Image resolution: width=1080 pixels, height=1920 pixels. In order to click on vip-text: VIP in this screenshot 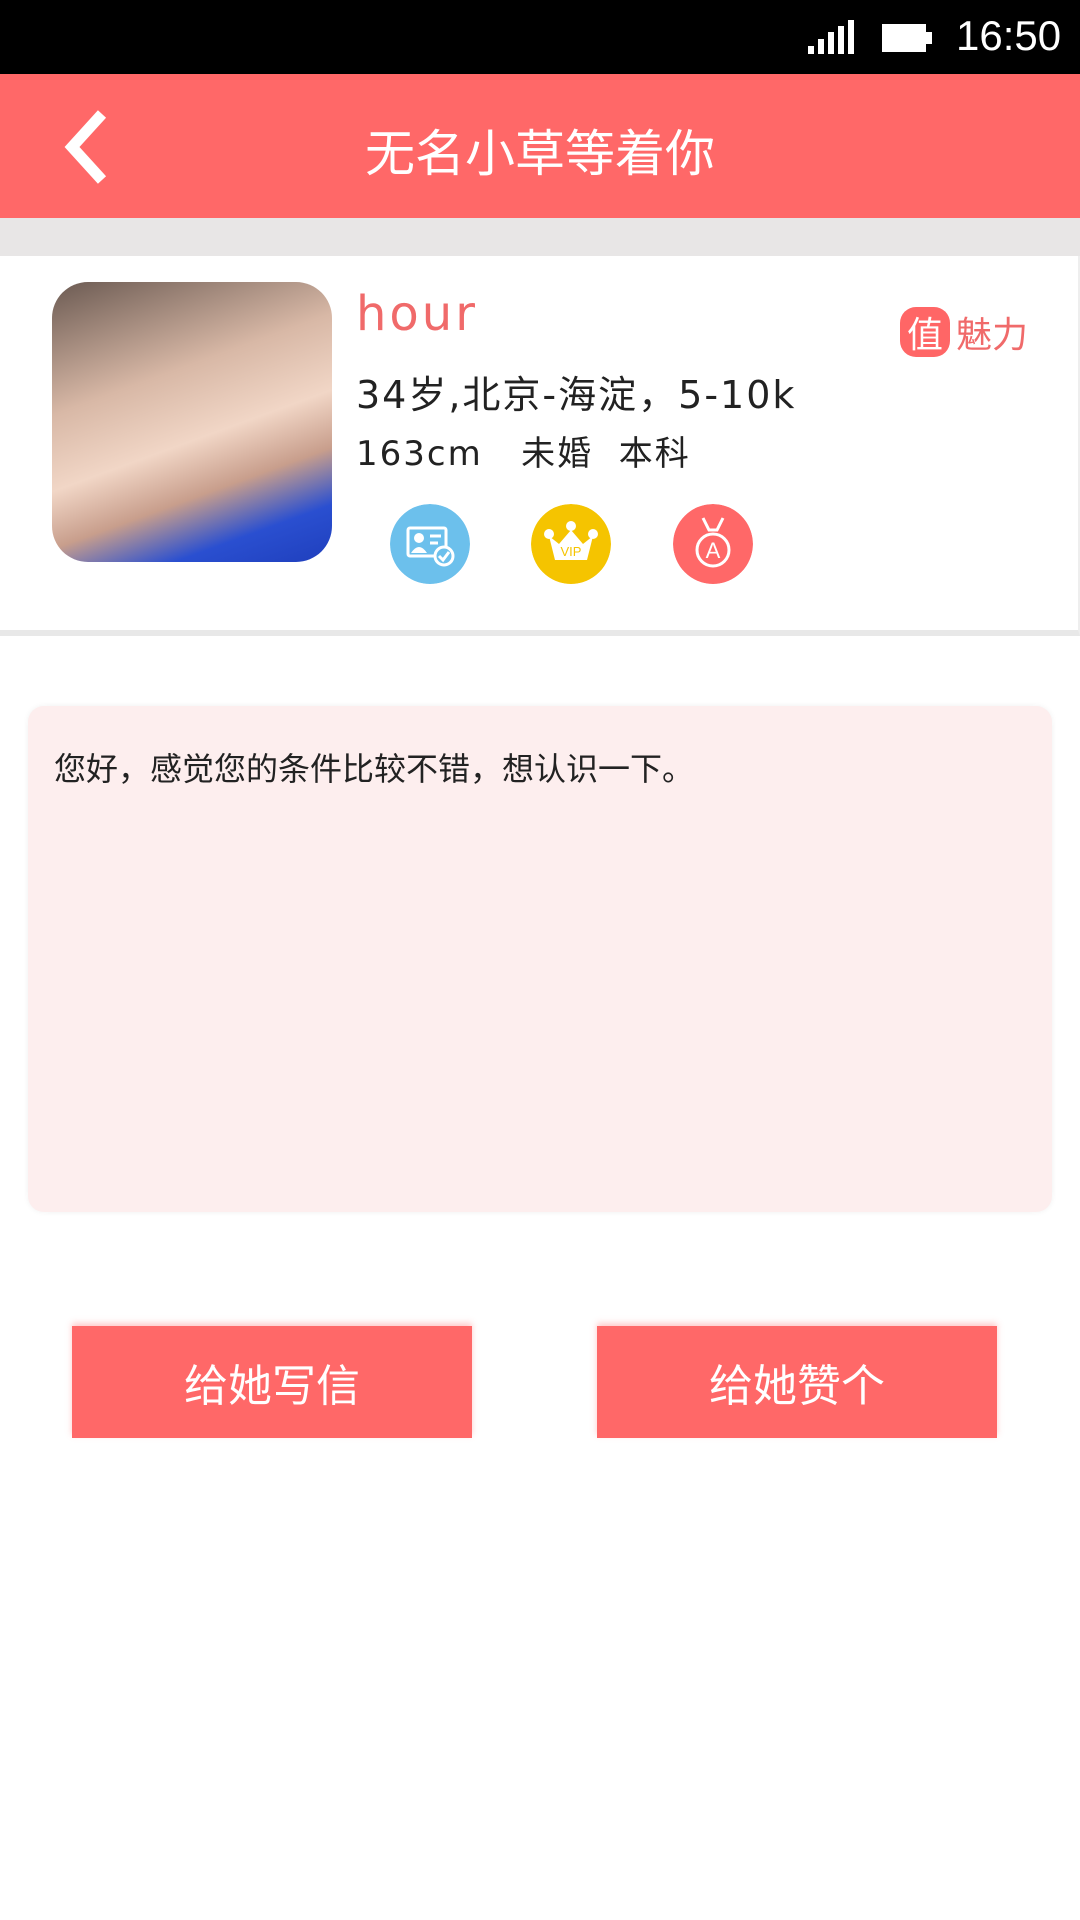, I will do `click(571, 551)`.